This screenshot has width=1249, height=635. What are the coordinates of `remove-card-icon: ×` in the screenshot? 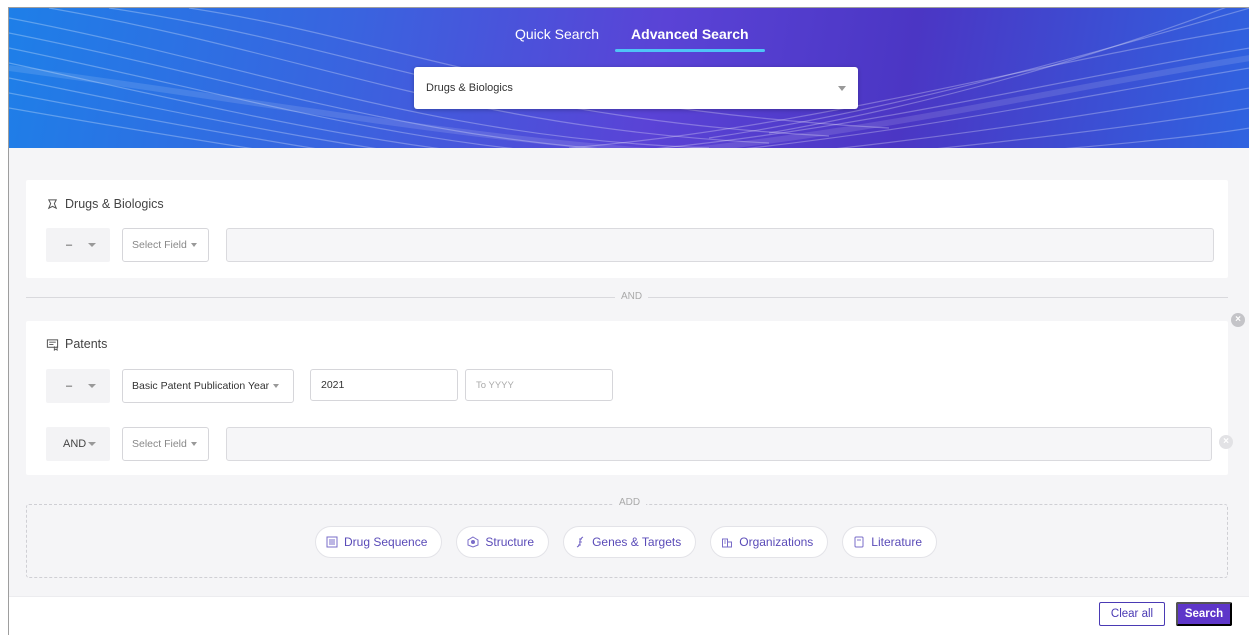 It's located at (1238, 320).